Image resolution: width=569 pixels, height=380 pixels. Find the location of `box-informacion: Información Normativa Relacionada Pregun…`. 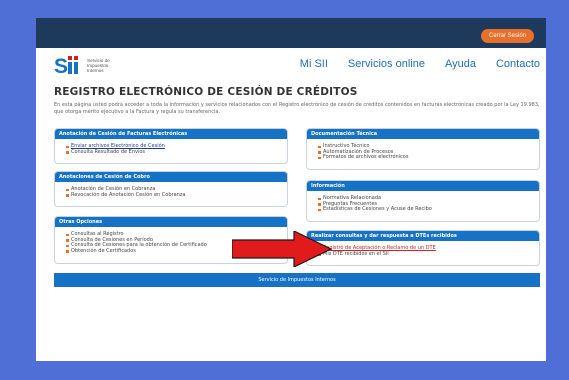

box-informacion: Información Normativa Relacionada Pregun… is located at coordinates (423, 201).